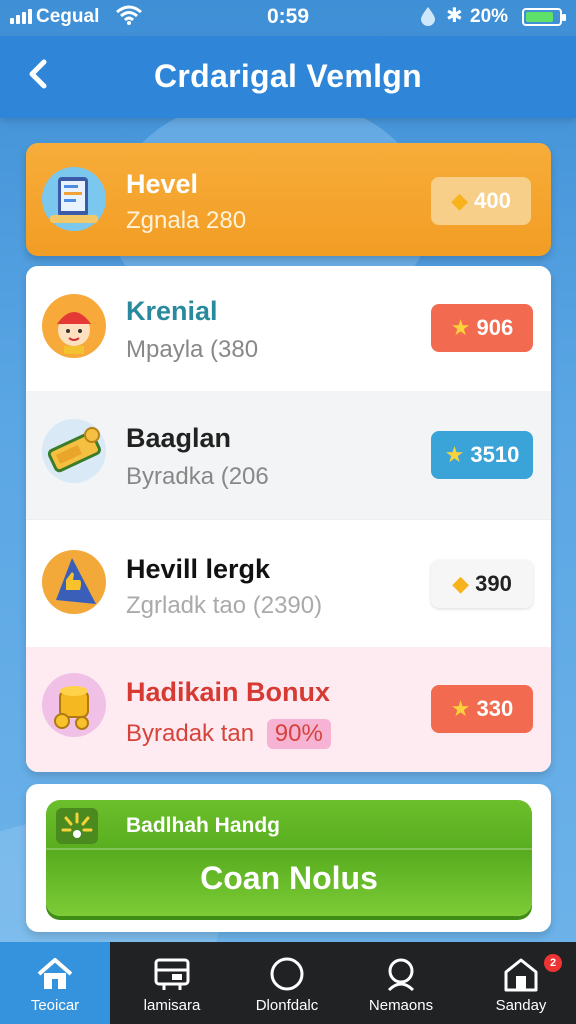 Image resolution: width=576 pixels, height=1024 pixels. I want to click on list-item: Baaglan Byradka (206 ★ 3510, so click(288, 455).